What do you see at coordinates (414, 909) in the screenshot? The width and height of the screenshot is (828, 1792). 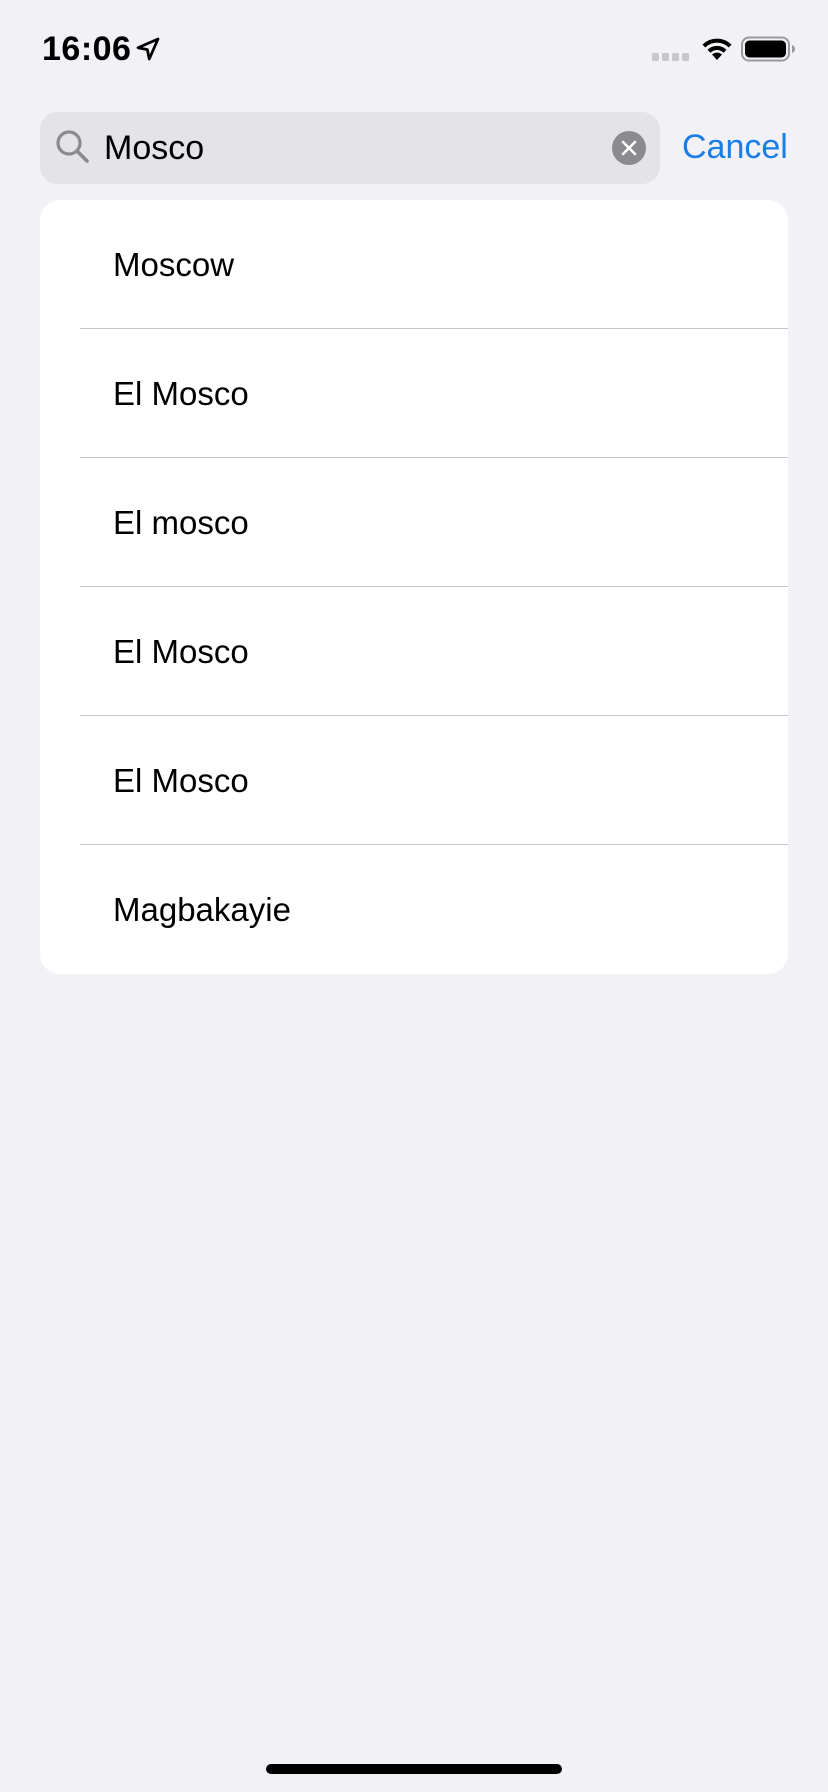 I see `list-item: Magbakayie` at bounding box center [414, 909].